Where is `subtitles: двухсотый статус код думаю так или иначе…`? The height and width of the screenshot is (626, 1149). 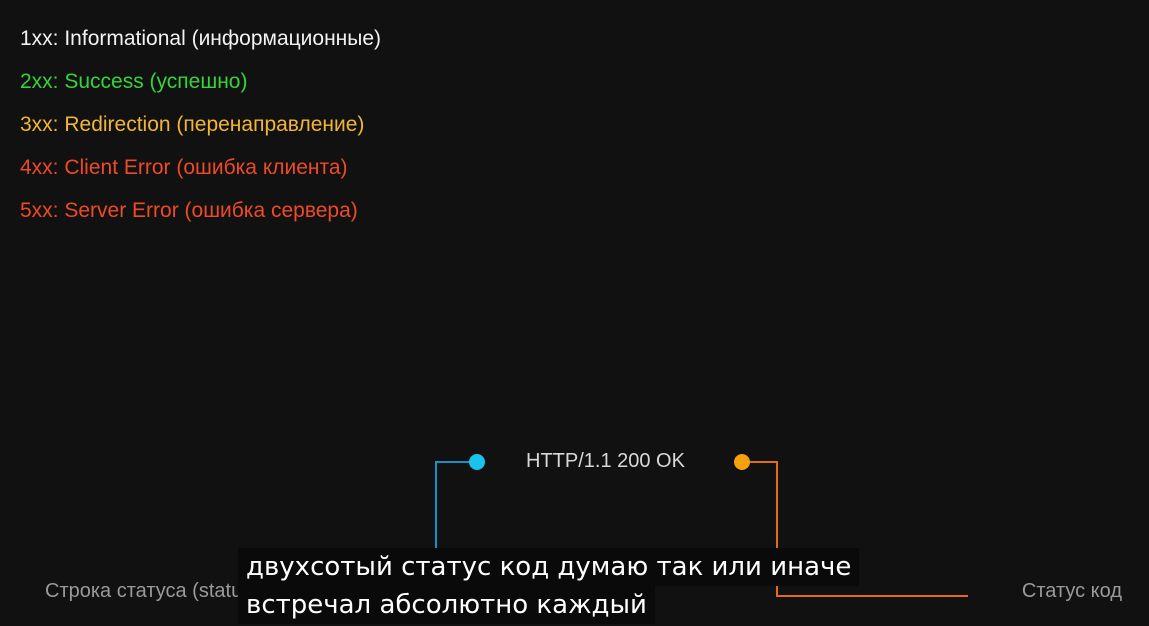 subtitles: двухсотый статус код думаю так или иначе… is located at coordinates (549, 586).